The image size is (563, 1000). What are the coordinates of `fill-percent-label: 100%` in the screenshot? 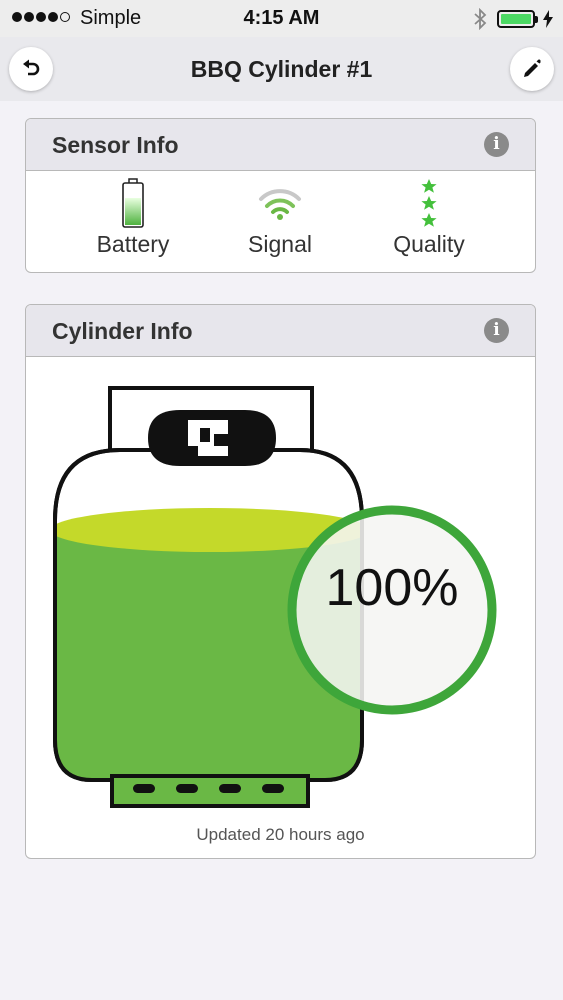 It's located at (392, 588).